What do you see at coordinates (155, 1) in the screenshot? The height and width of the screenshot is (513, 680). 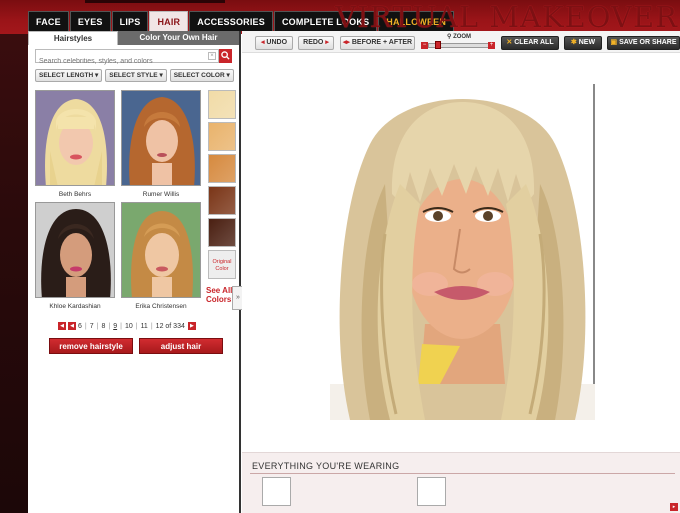 I see `top-strip` at bounding box center [155, 1].